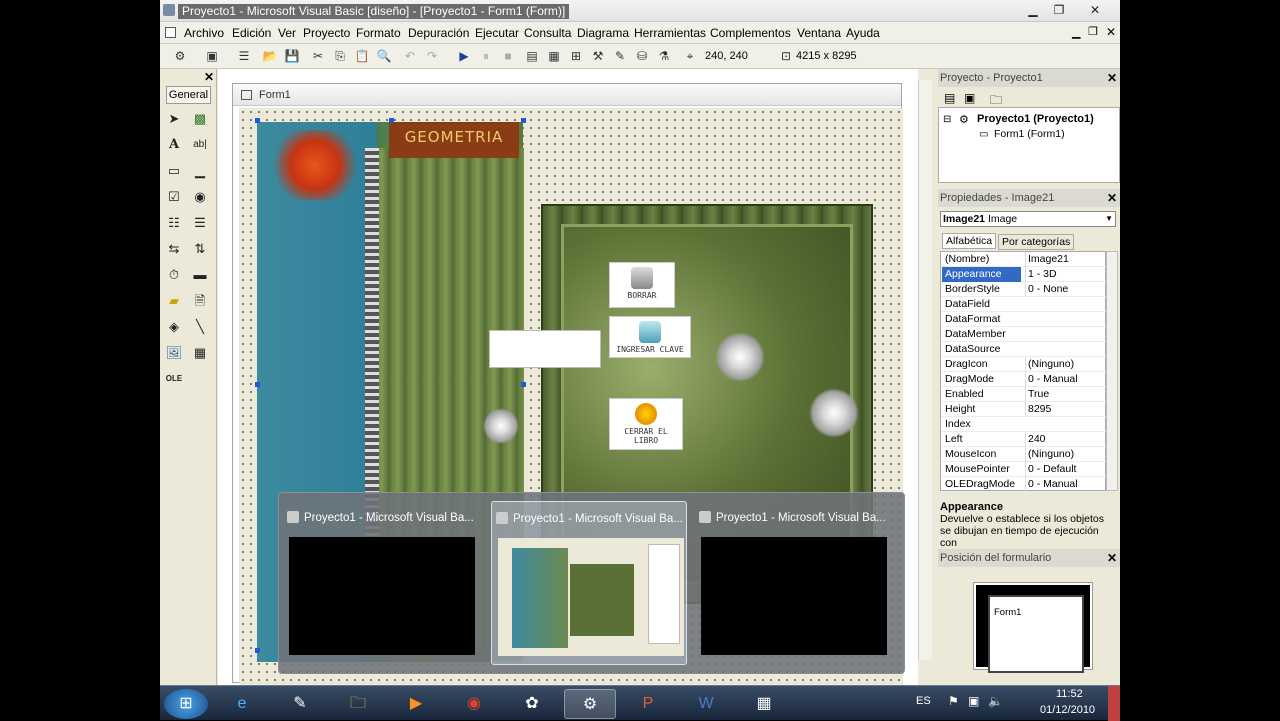 The height and width of the screenshot is (721, 1280). I want to click on property-row: MouseIcon (Ninguno), so click(1024, 454).